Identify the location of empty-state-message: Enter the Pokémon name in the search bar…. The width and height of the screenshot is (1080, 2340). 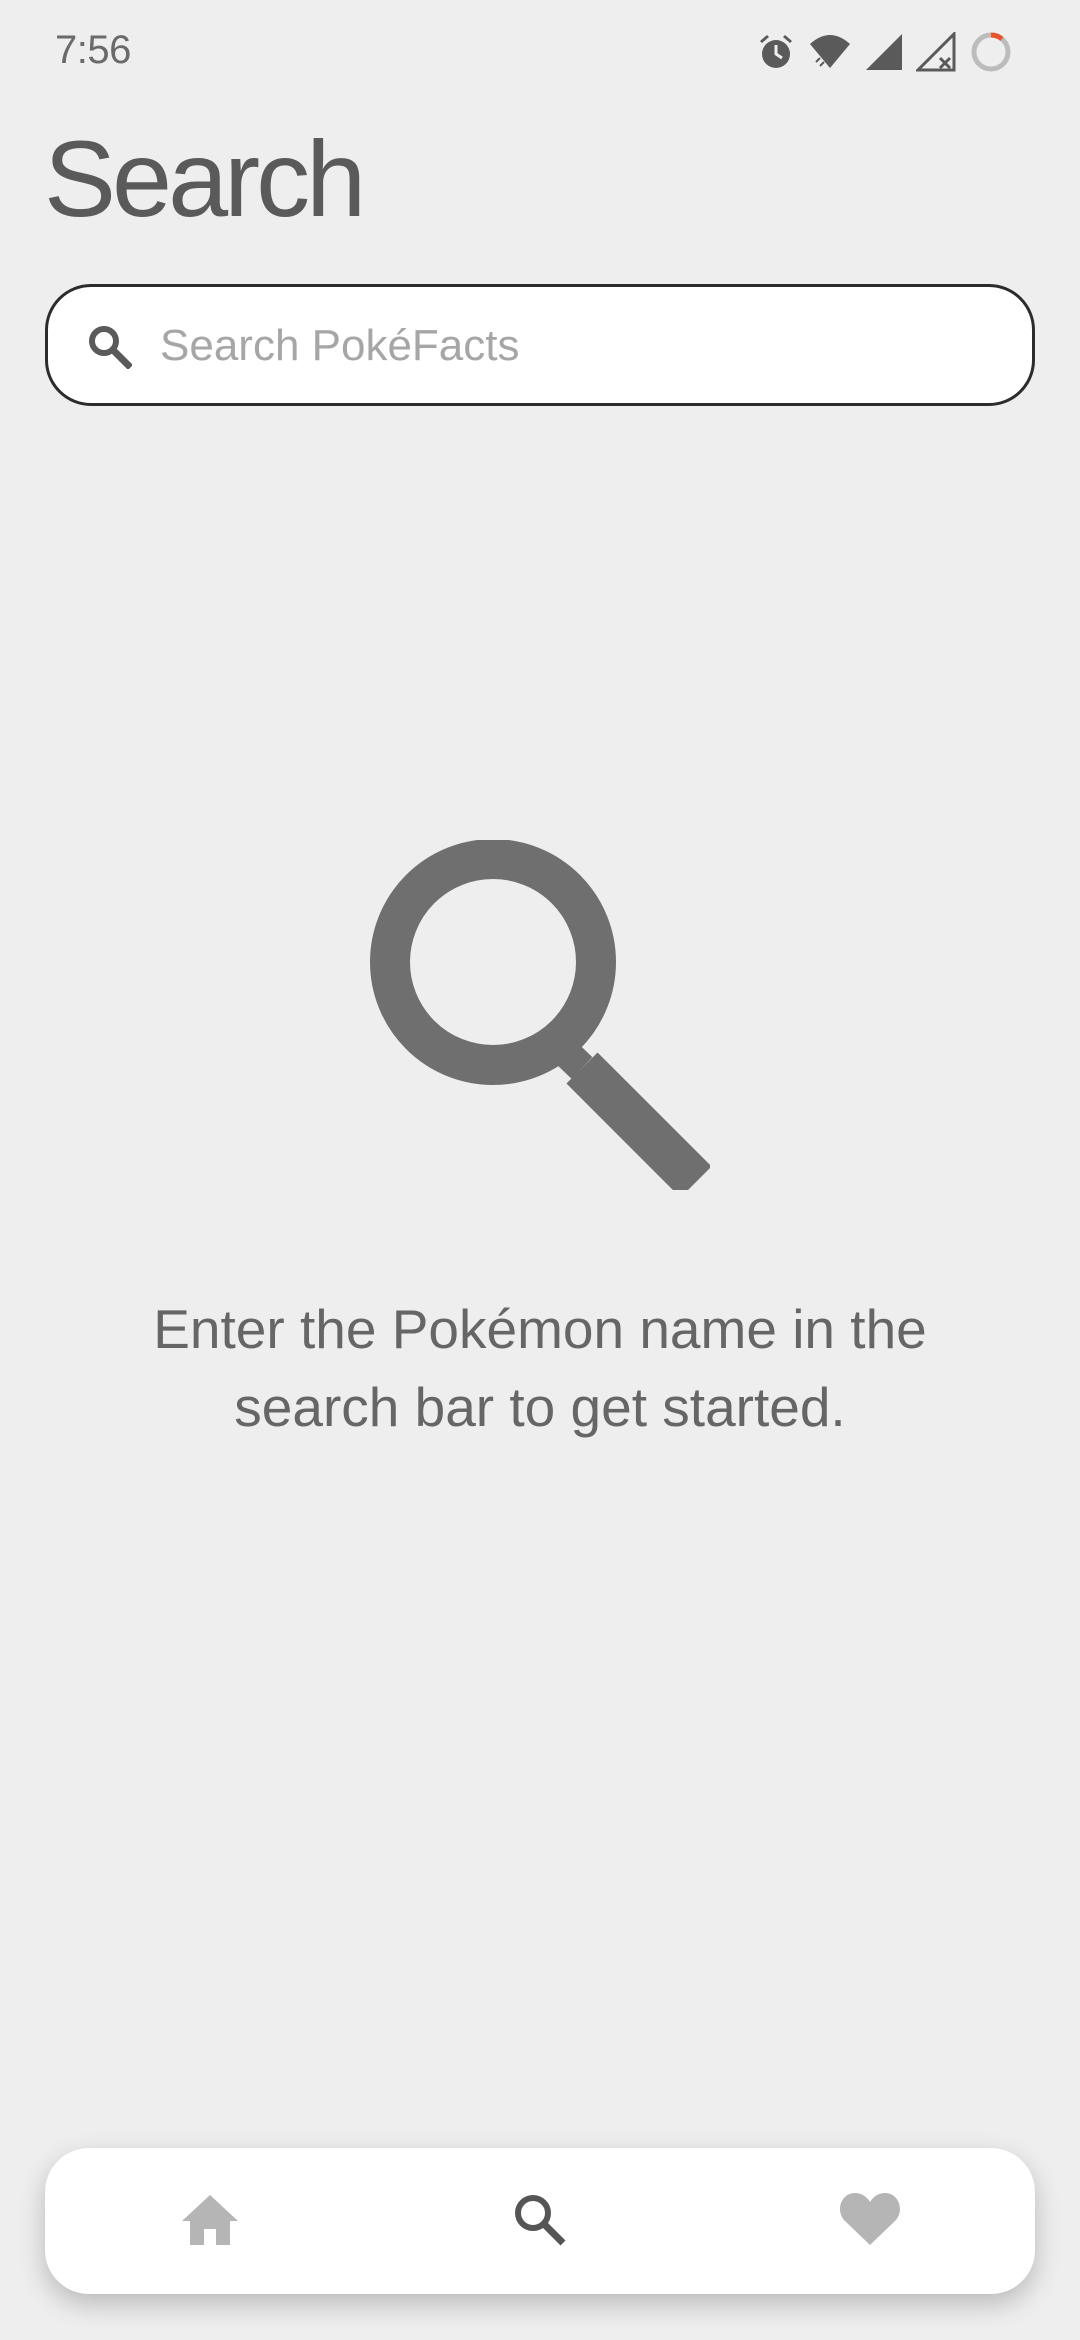
(540, 1368).